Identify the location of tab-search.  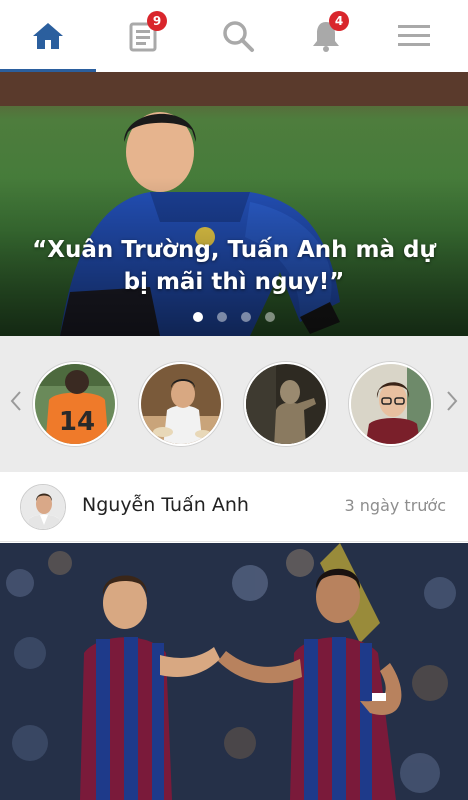
(238, 36).